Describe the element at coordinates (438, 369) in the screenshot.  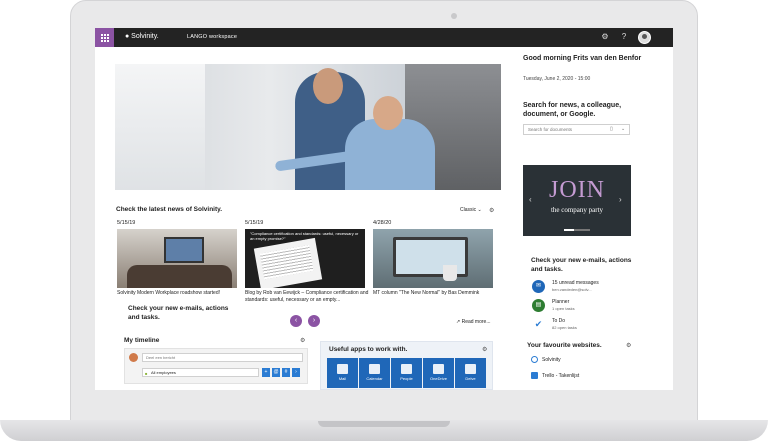
I see `cloud-icon` at that location.